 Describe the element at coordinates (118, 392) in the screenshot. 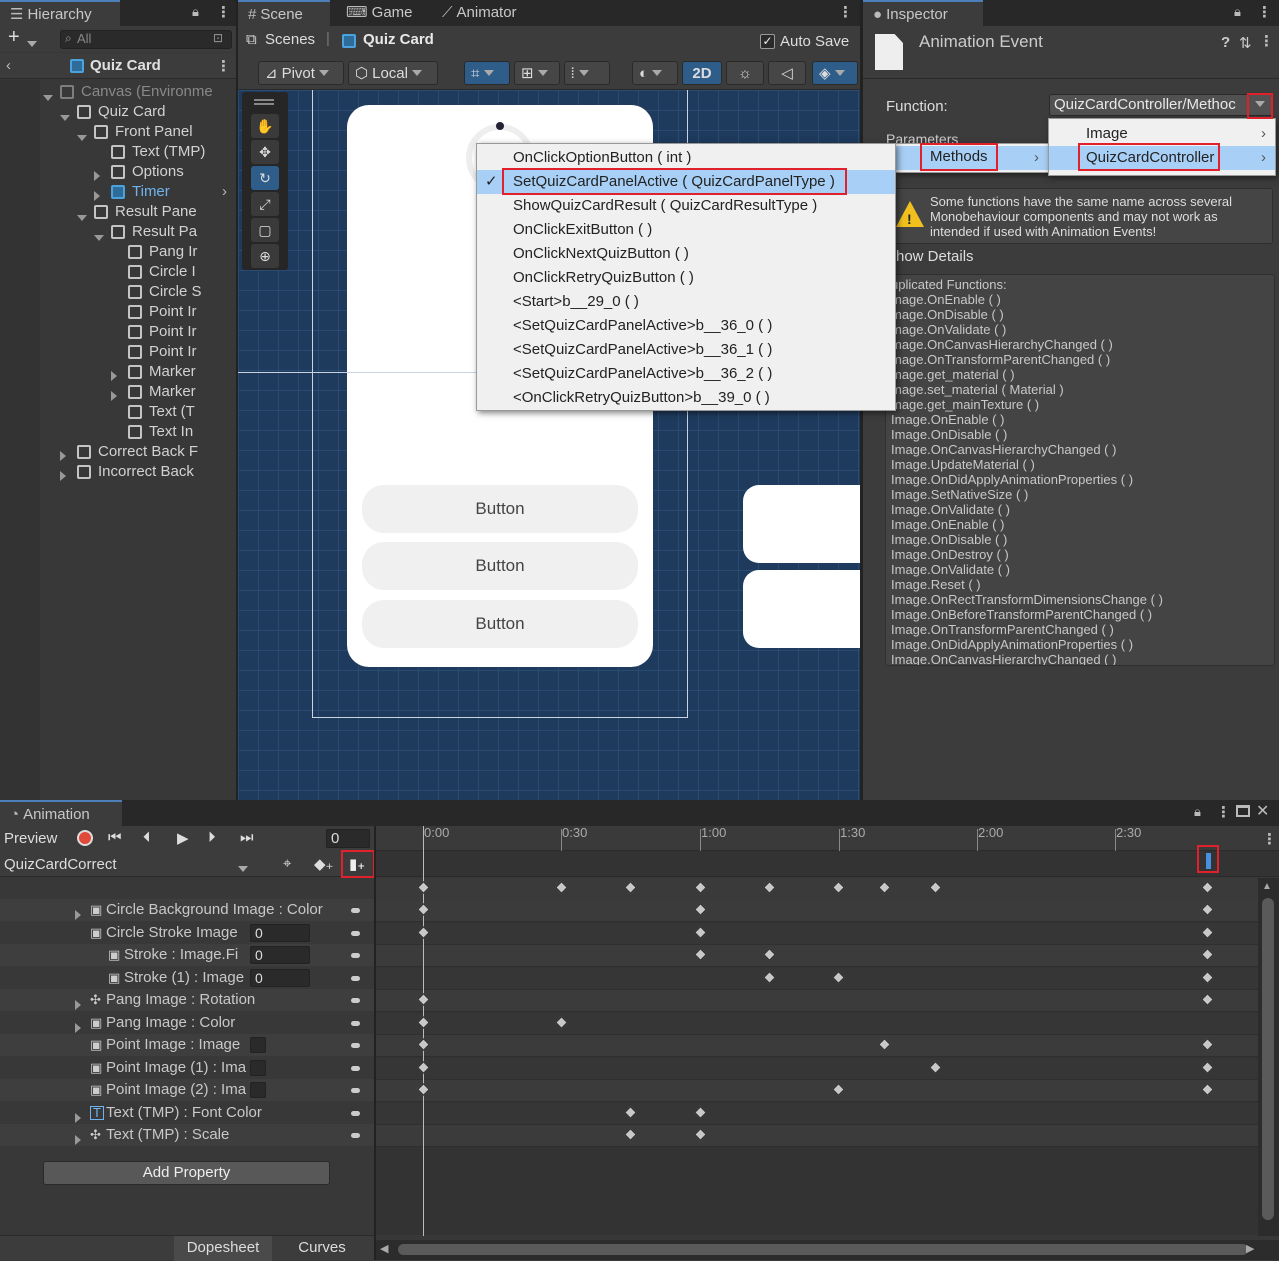

I see `hierarchy-item: Marker` at that location.